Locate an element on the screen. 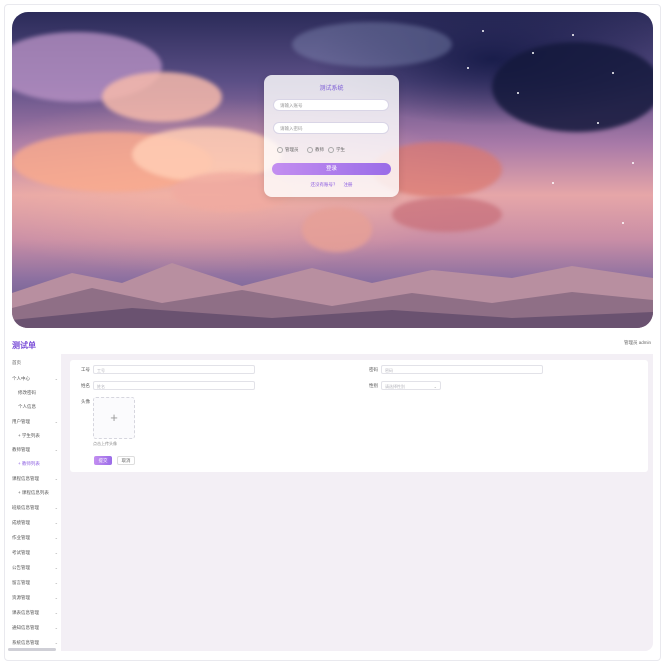 Image resolution: width=665 pixels, height=665 pixels. submit-button: 提交 is located at coordinates (103, 460).